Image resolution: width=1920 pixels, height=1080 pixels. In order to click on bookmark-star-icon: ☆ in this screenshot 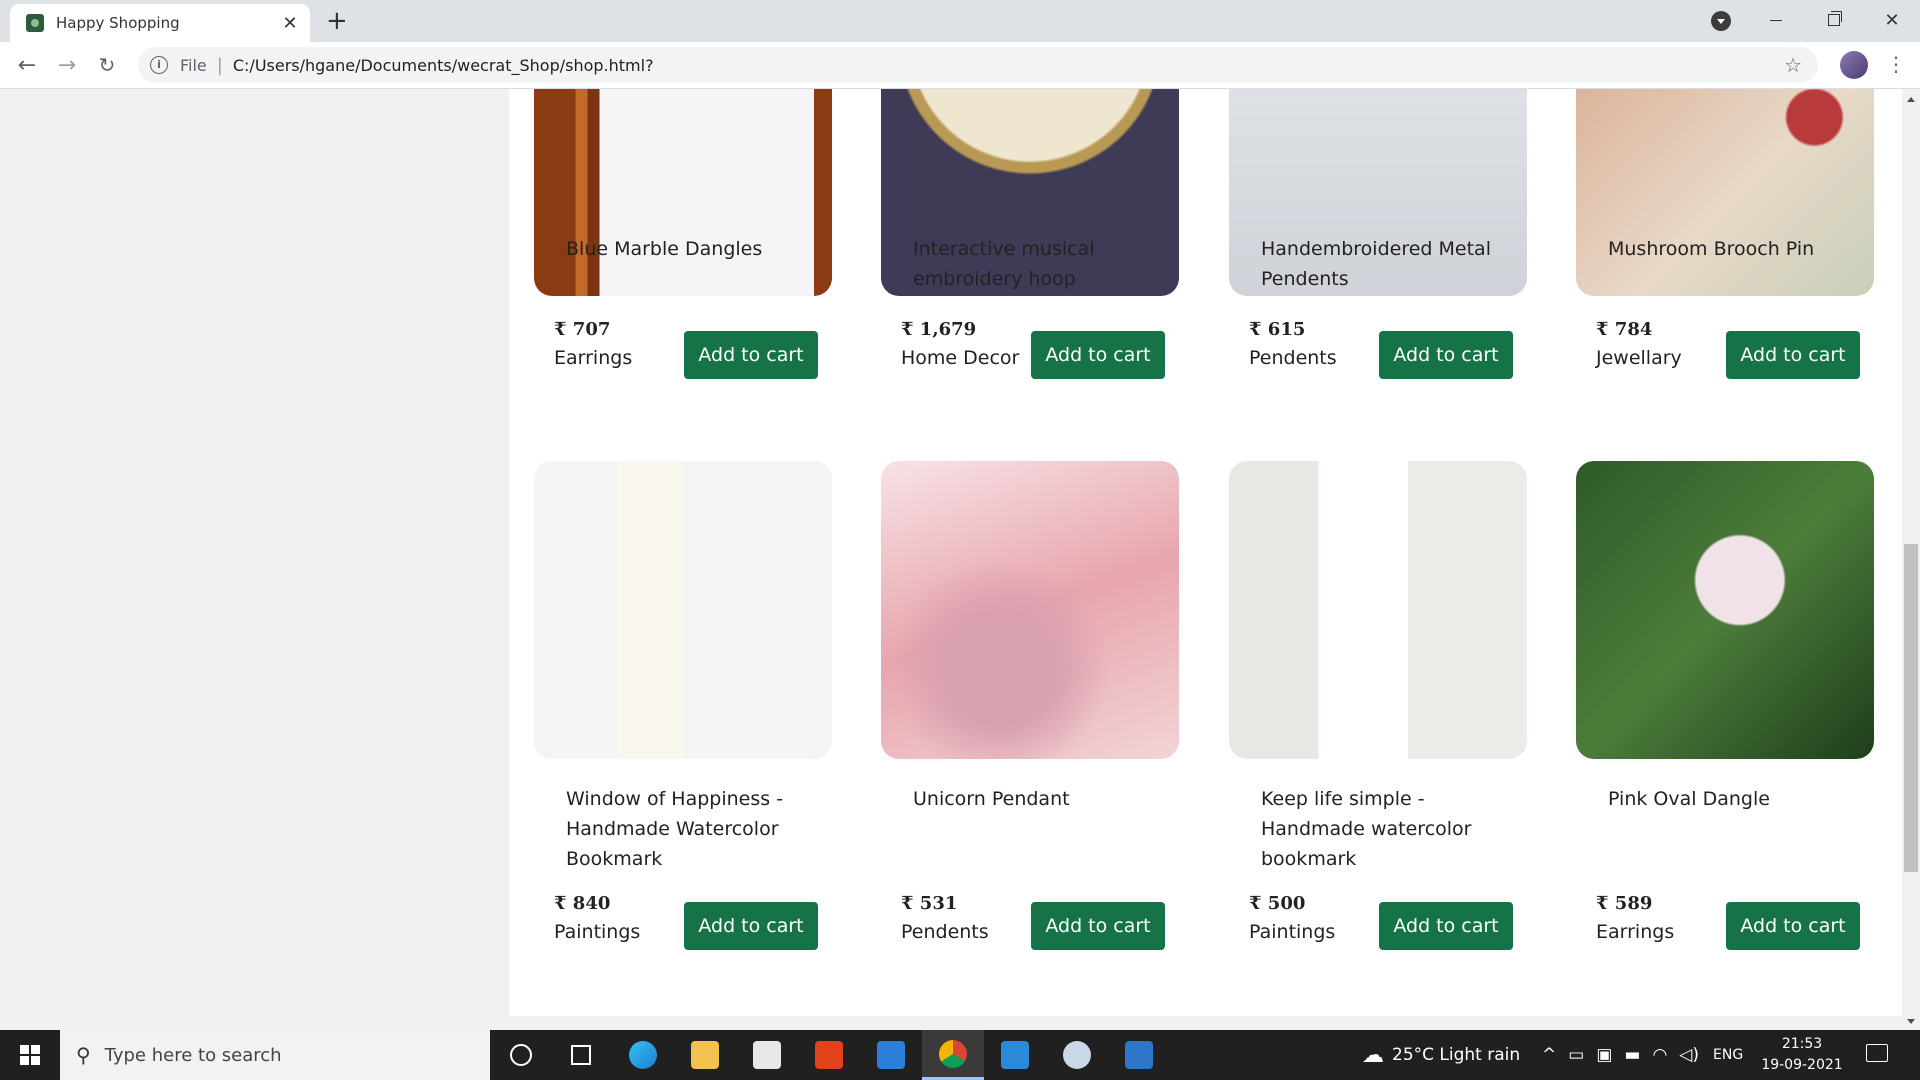, I will do `click(1793, 65)`.